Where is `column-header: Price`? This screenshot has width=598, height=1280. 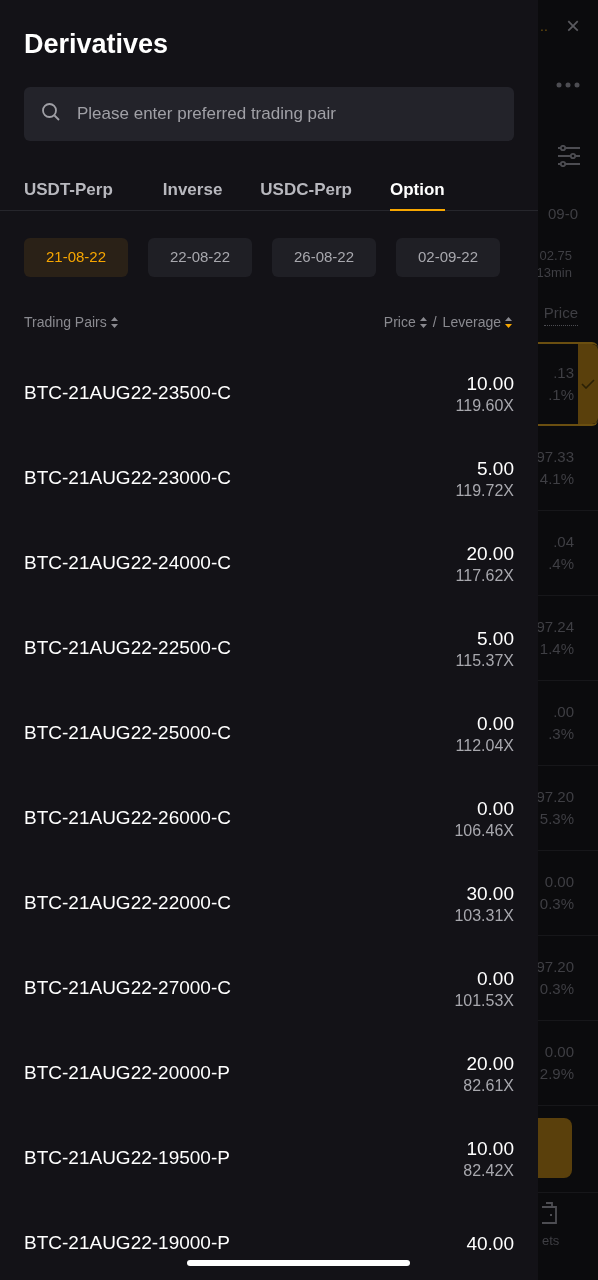
column-header: Price is located at coordinates (399, 322).